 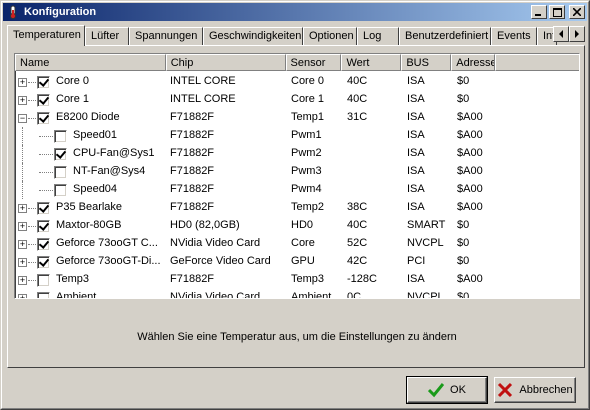 What do you see at coordinates (447, 390) in the screenshot?
I see `ok-button: OK` at bounding box center [447, 390].